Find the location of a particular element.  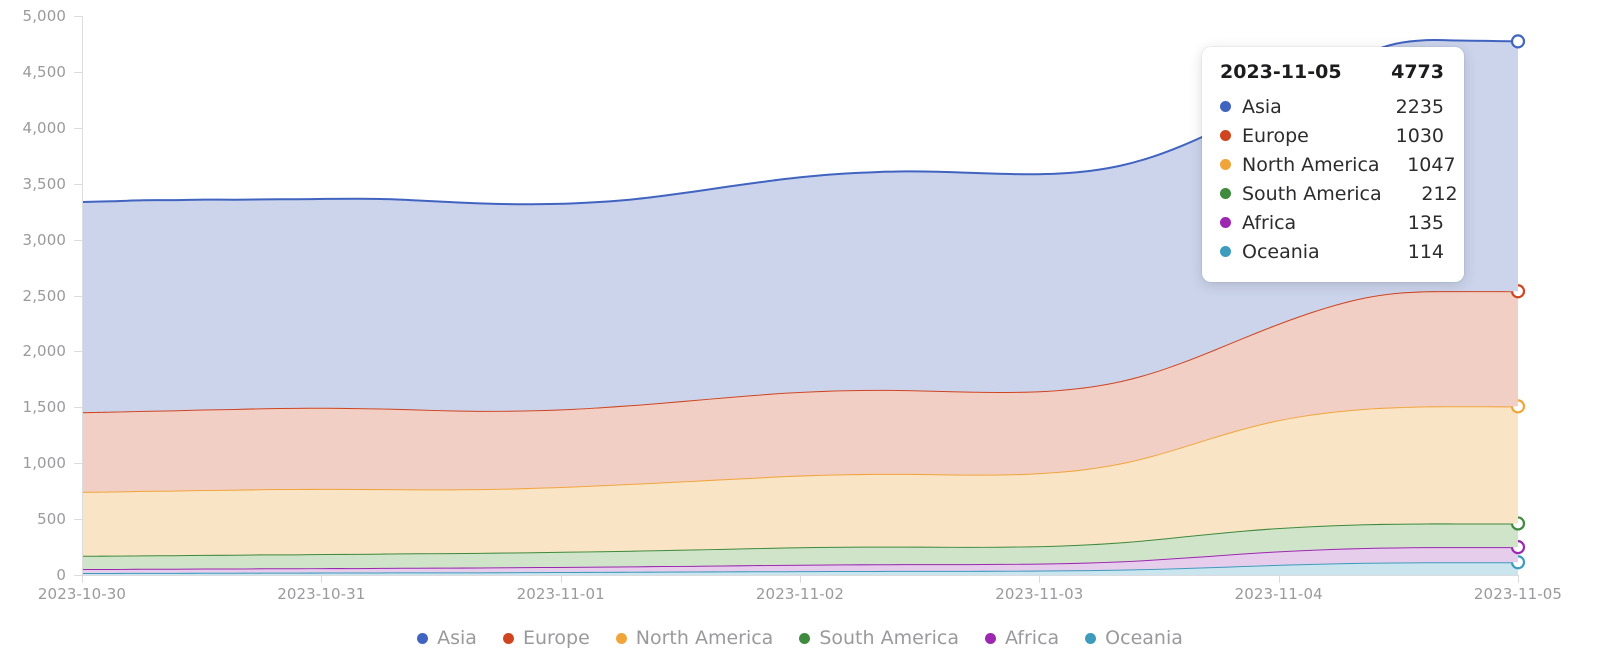

legend-item-africa: Africa is located at coordinates (1022, 638).